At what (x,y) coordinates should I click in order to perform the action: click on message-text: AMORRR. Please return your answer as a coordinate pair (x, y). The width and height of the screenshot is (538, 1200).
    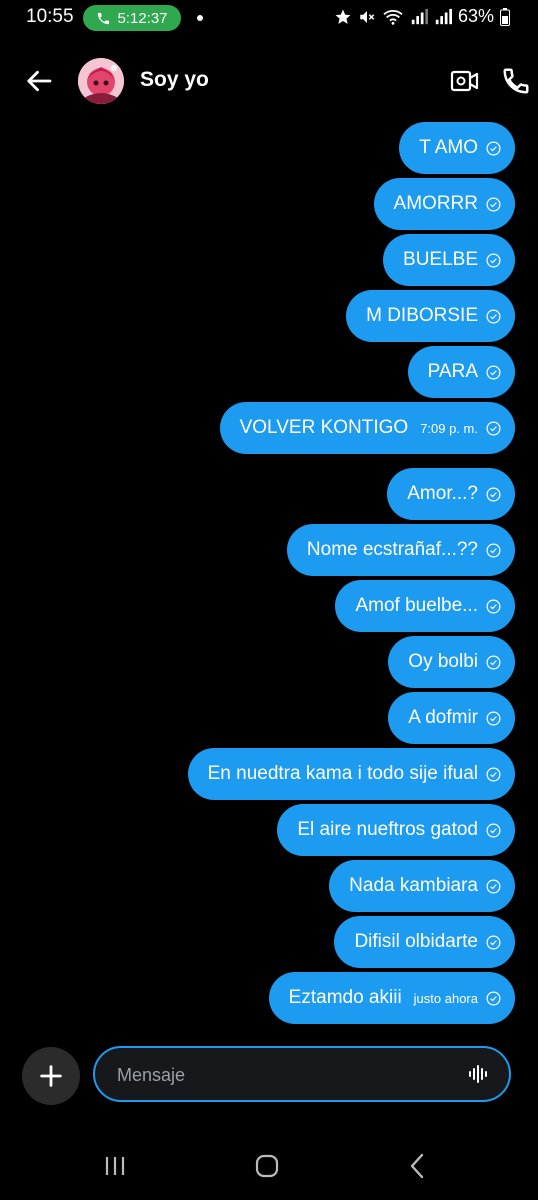
    Looking at the image, I should click on (435, 203).